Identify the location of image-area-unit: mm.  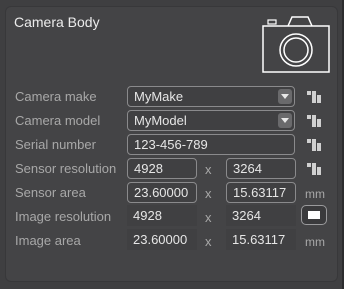
(315, 242).